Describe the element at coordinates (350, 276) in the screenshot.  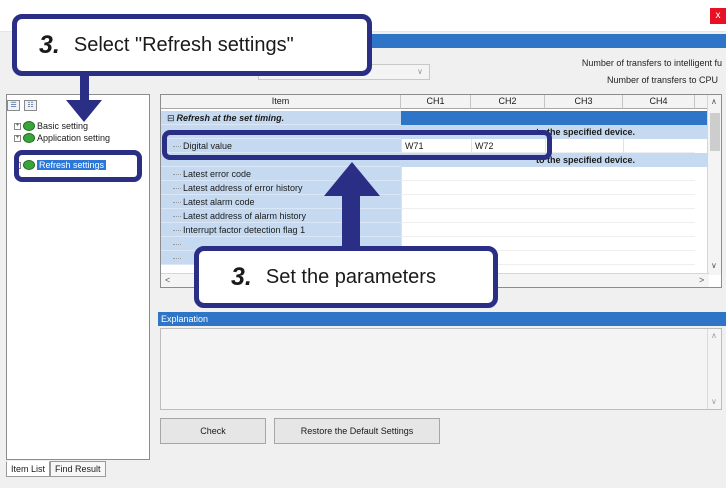
I see `callout-text: Set the parameters` at that location.